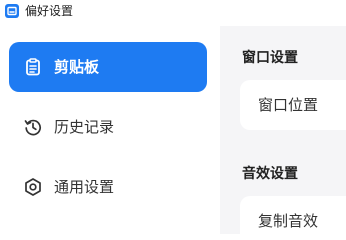  What do you see at coordinates (33, 187) in the screenshot?
I see `settings-hexagon-icon` at bounding box center [33, 187].